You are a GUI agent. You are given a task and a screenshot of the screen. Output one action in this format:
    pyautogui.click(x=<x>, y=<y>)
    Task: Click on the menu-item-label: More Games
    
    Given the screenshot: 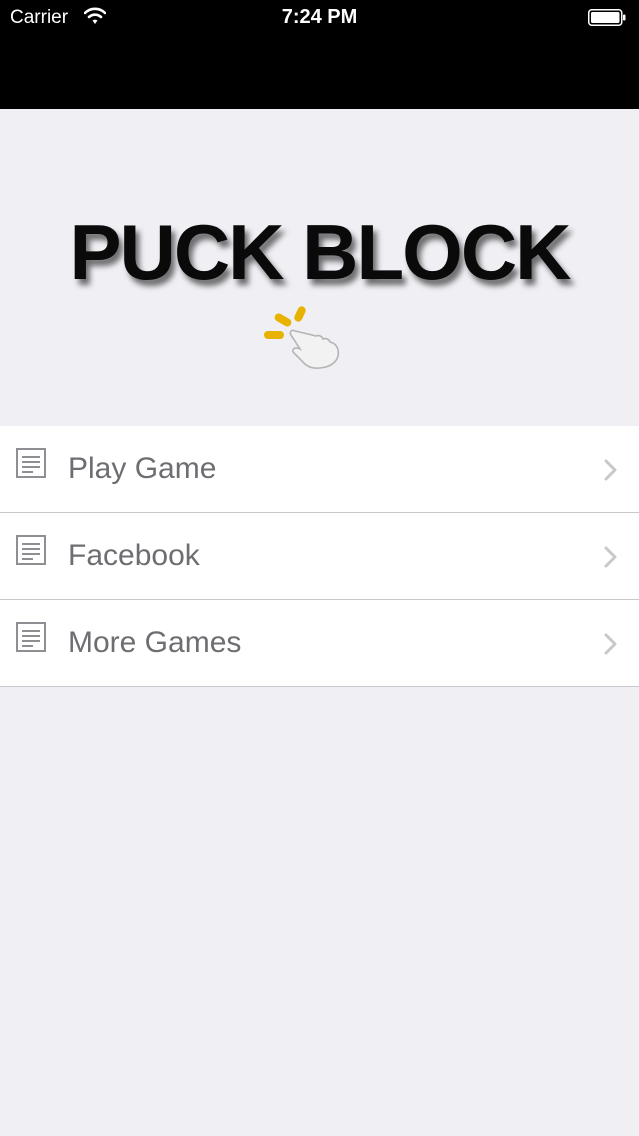 What is the action you would take?
    pyautogui.click(x=155, y=642)
    